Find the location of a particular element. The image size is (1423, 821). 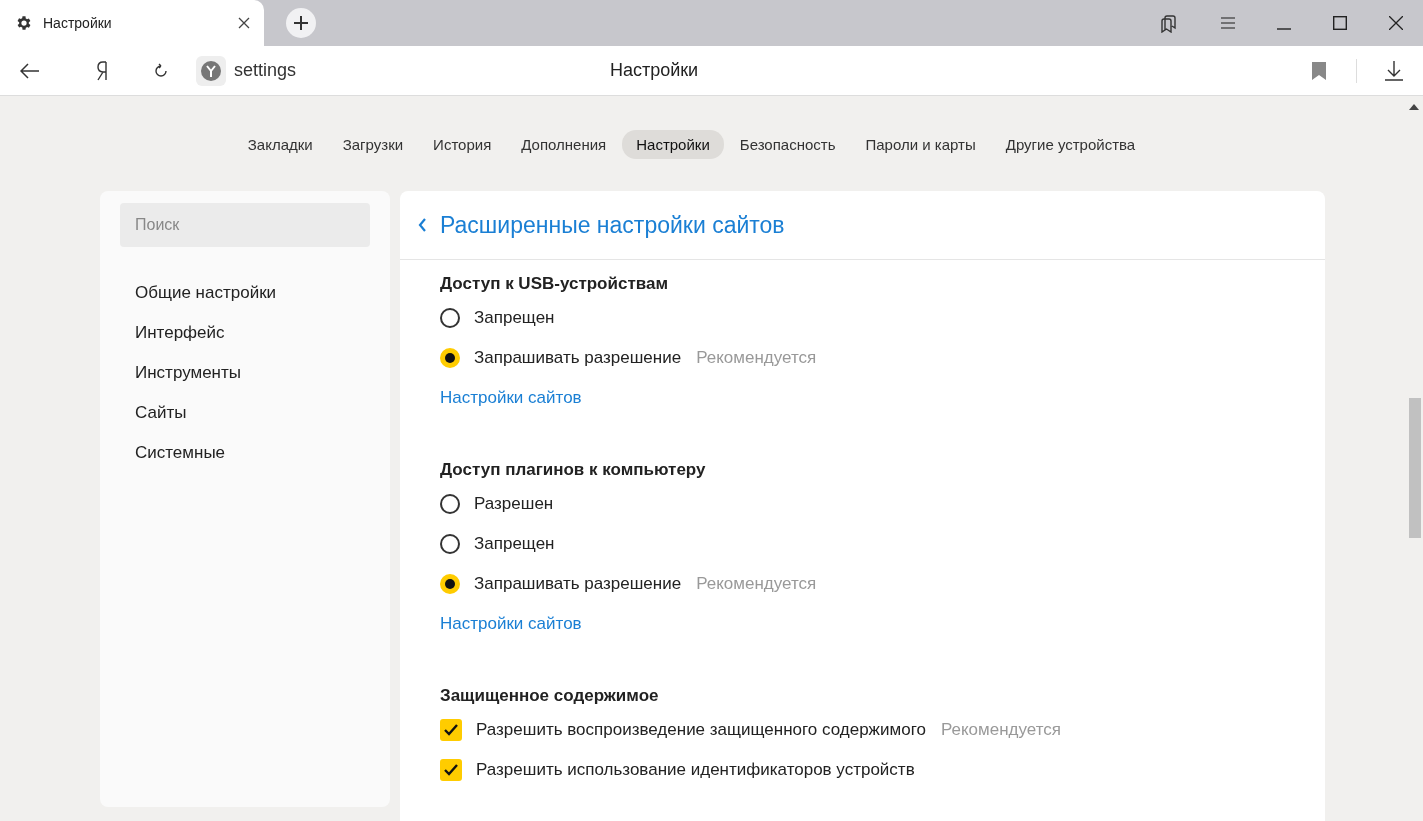

new-tab-button is located at coordinates (301, 23).